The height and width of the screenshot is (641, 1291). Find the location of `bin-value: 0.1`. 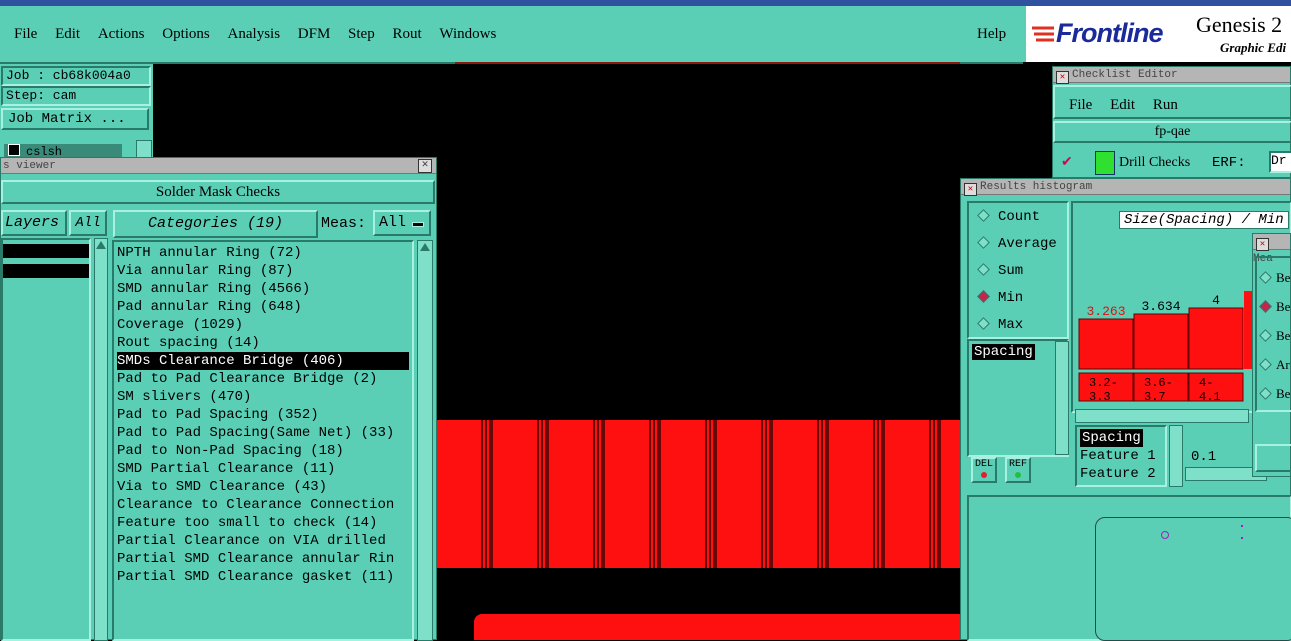

bin-value: 0.1 is located at coordinates (1204, 457).